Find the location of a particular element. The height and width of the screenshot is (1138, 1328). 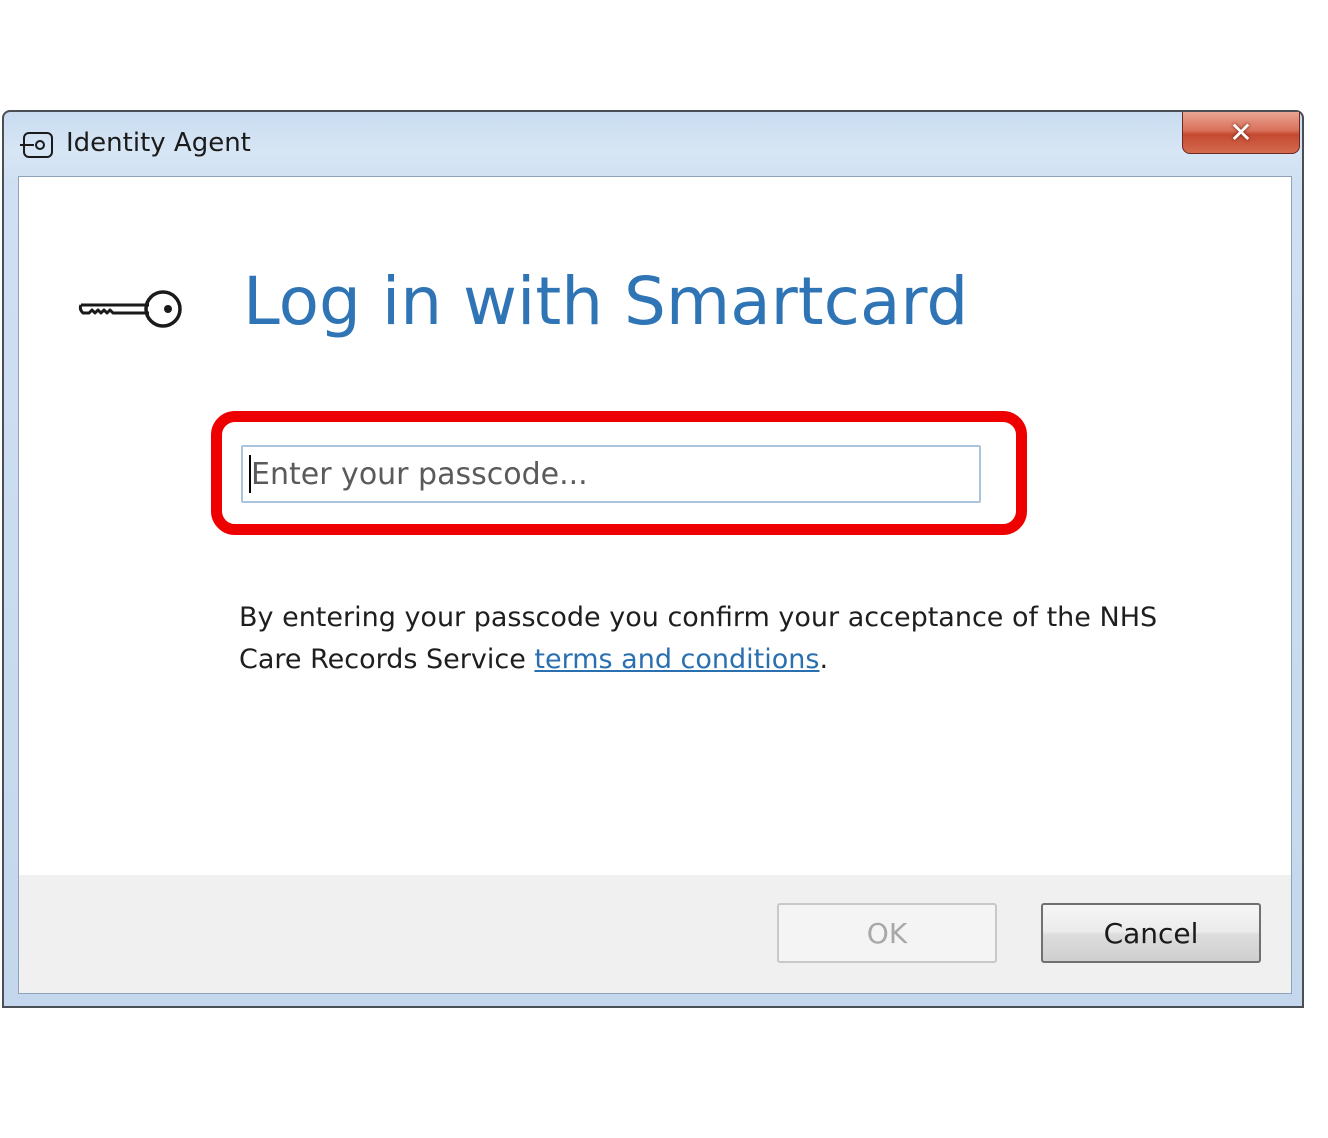

button-bar: OK Cancel is located at coordinates (655, 934).